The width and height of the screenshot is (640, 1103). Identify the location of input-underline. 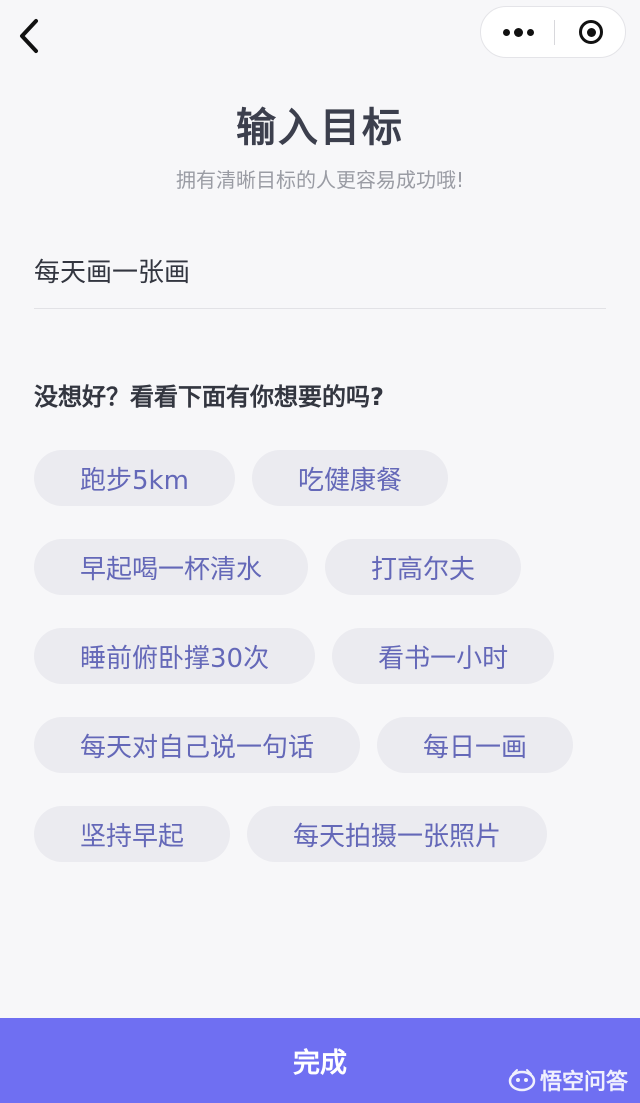
(320, 308).